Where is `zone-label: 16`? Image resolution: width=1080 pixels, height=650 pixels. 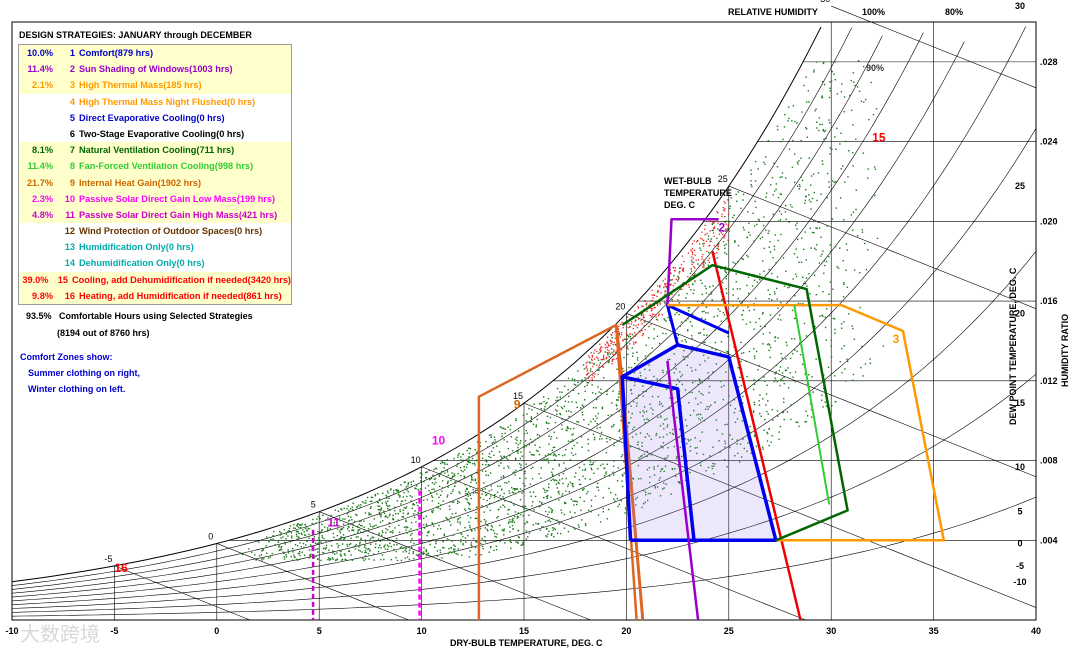 zone-label: 16 is located at coordinates (121, 568).